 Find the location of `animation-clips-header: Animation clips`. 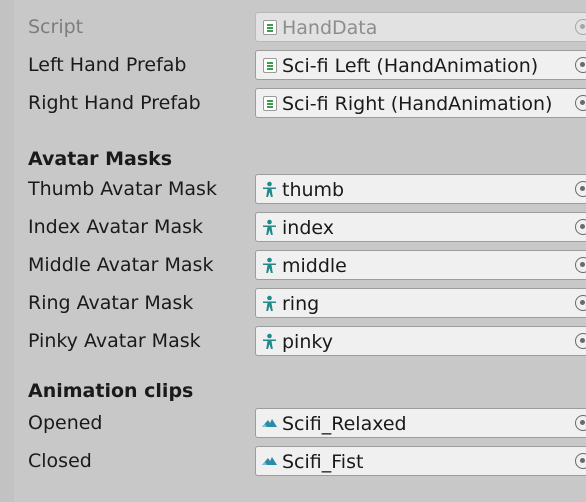

animation-clips-header: Animation clips is located at coordinates (111, 391).